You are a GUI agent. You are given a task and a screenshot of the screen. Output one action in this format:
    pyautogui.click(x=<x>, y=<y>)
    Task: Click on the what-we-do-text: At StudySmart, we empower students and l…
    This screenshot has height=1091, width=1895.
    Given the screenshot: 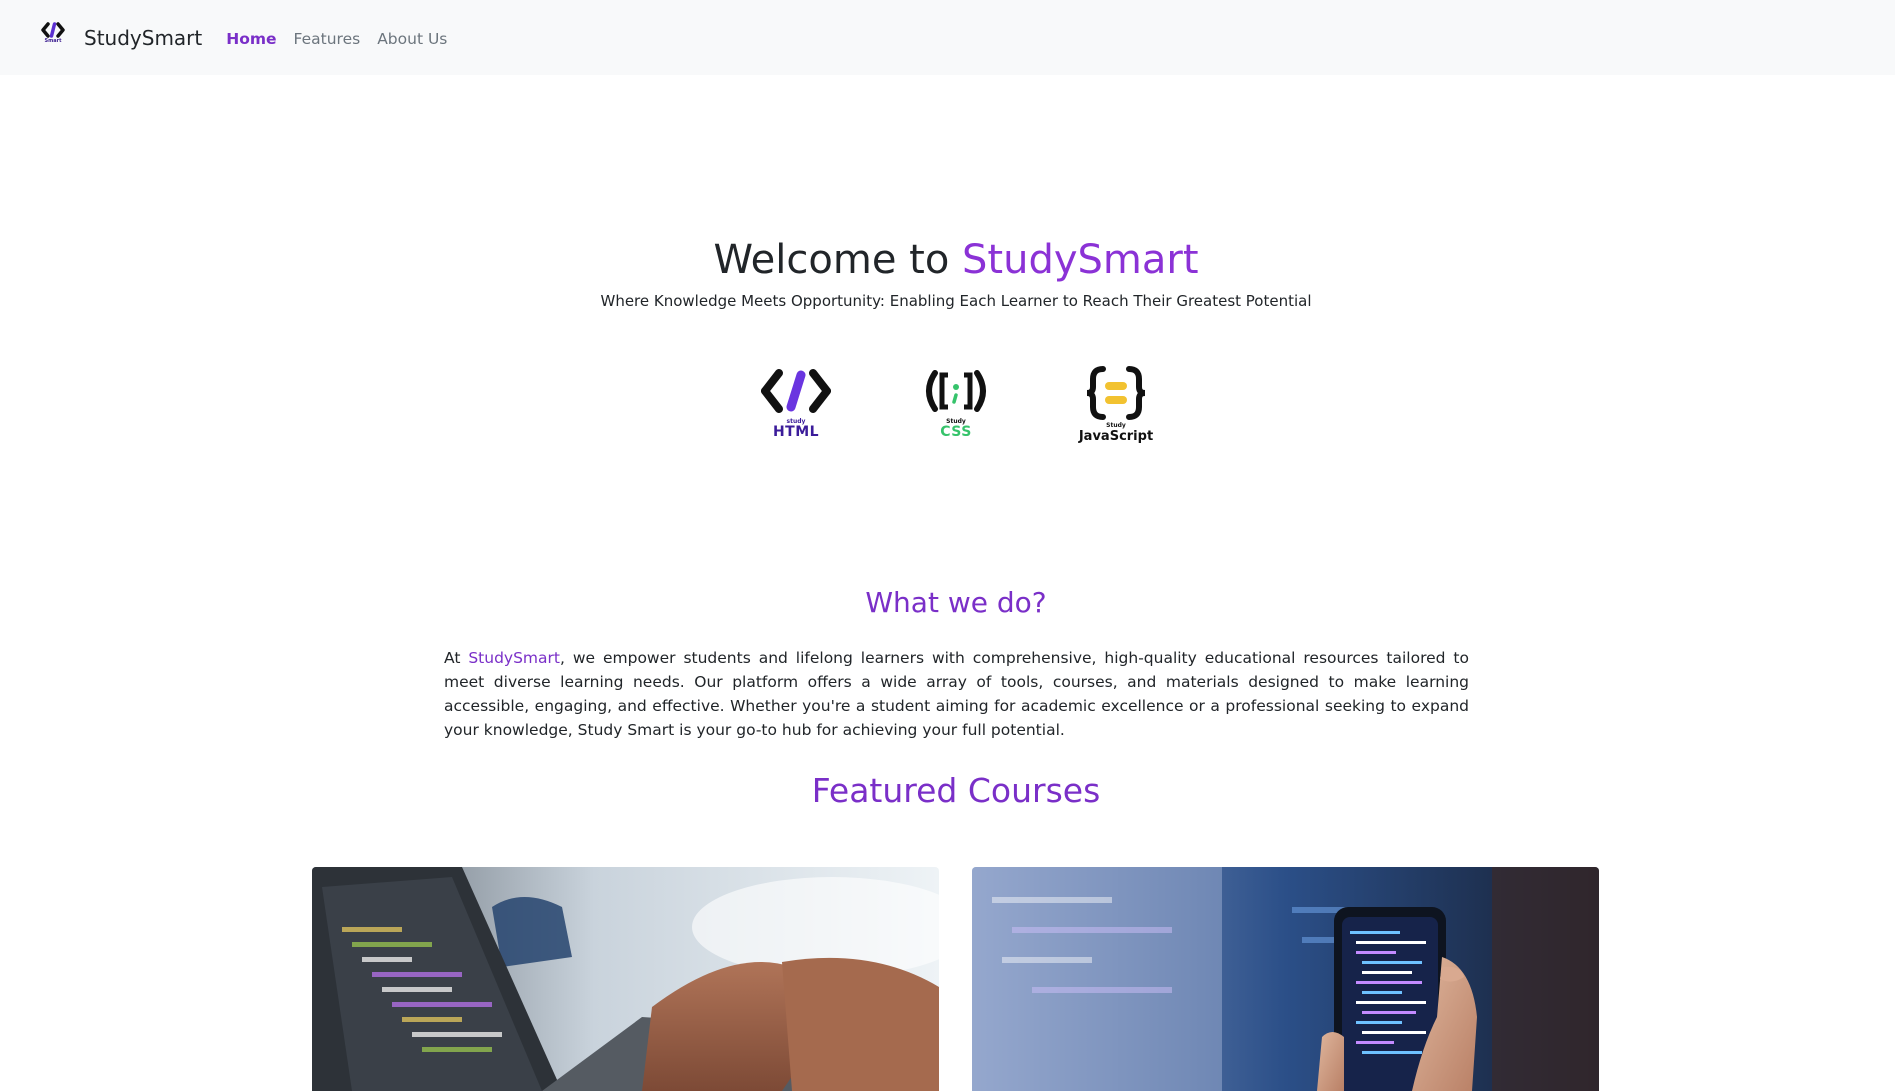 What is the action you would take?
    pyautogui.click(x=956, y=694)
    